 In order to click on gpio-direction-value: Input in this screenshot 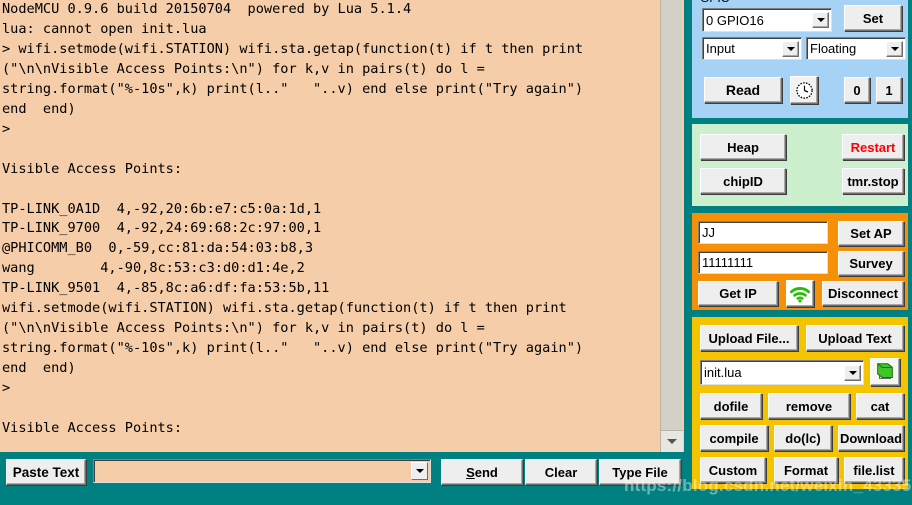, I will do `click(720, 48)`.